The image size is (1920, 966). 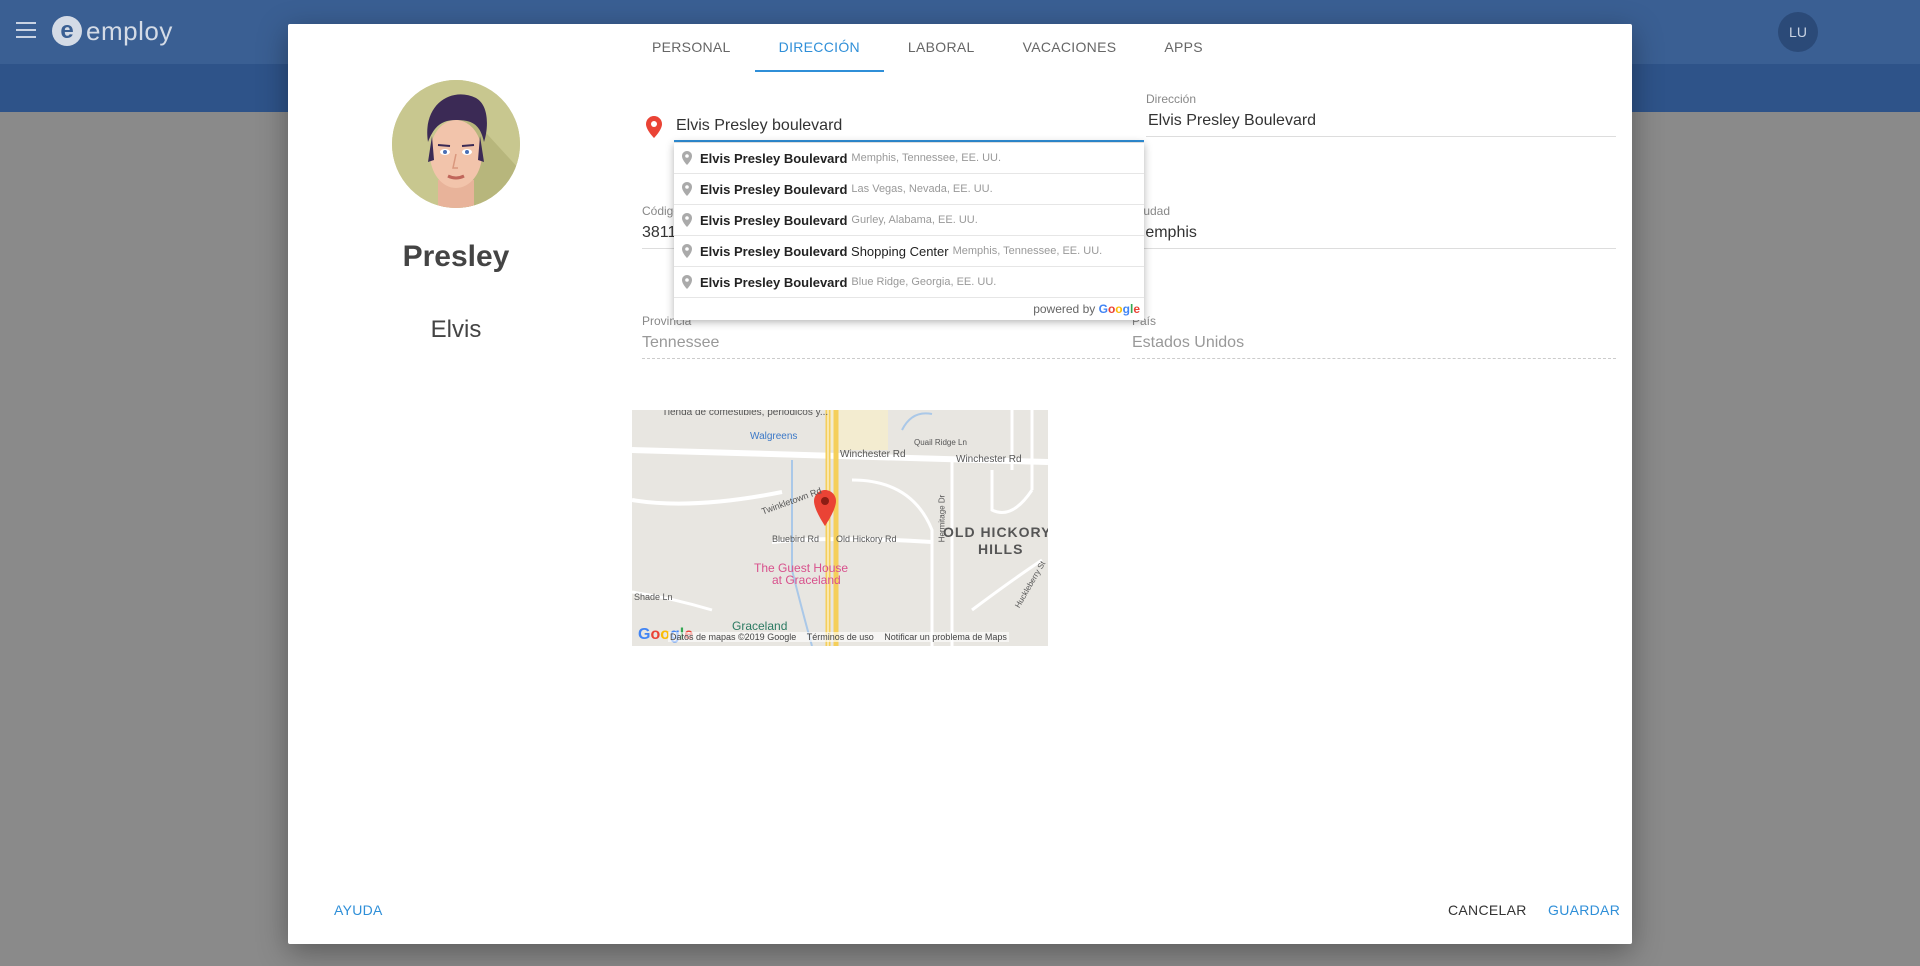 What do you see at coordinates (881, 346) in the screenshot?
I see `provincia-value: Tennessee` at bounding box center [881, 346].